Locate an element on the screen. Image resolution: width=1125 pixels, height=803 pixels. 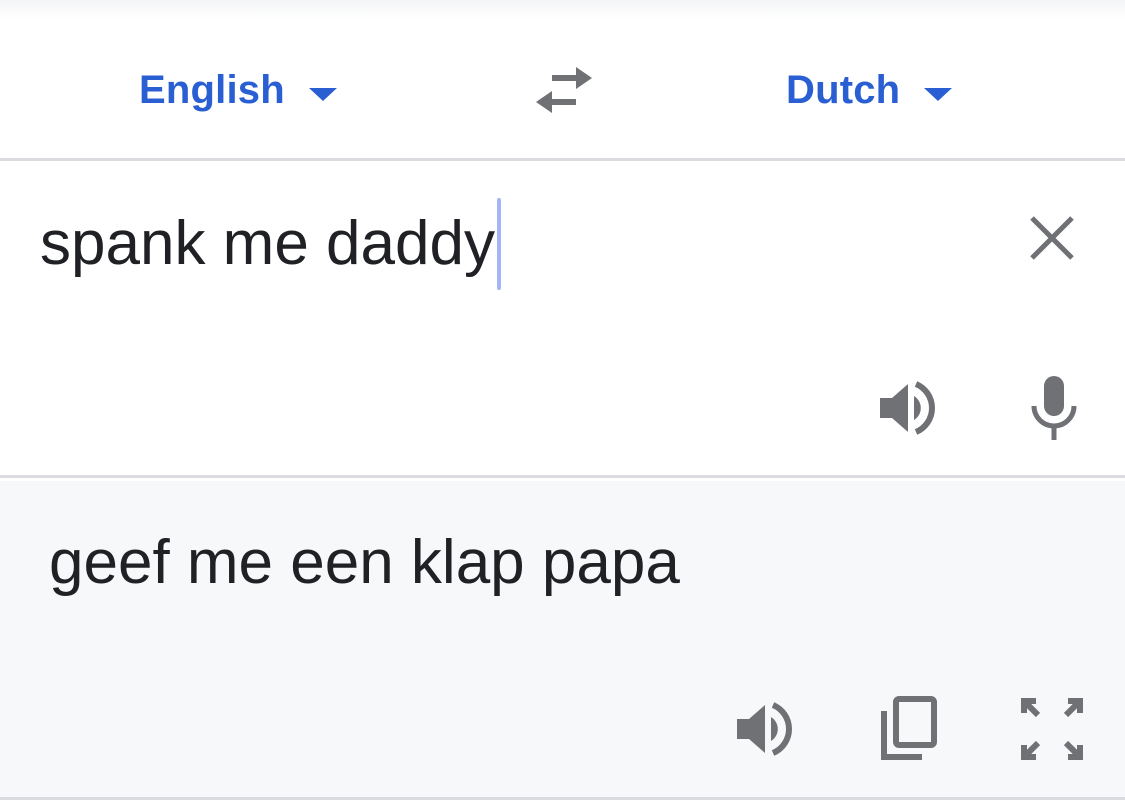
source-language-button: English is located at coordinates (238, 90).